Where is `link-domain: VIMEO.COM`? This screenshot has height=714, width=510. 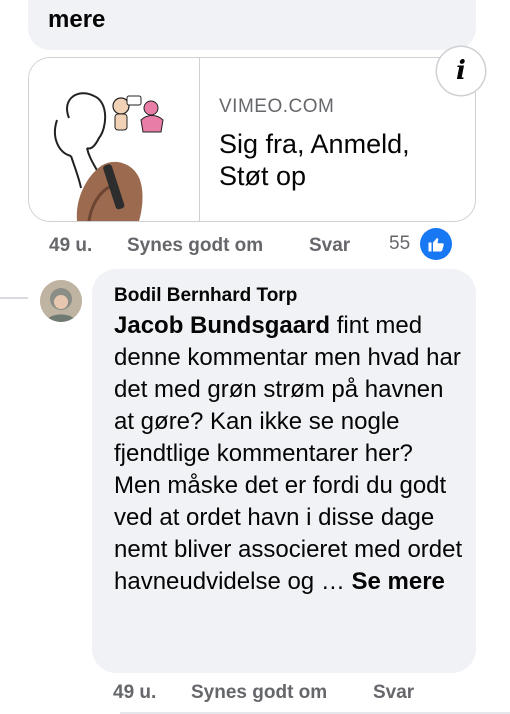 link-domain: VIMEO.COM is located at coordinates (277, 106).